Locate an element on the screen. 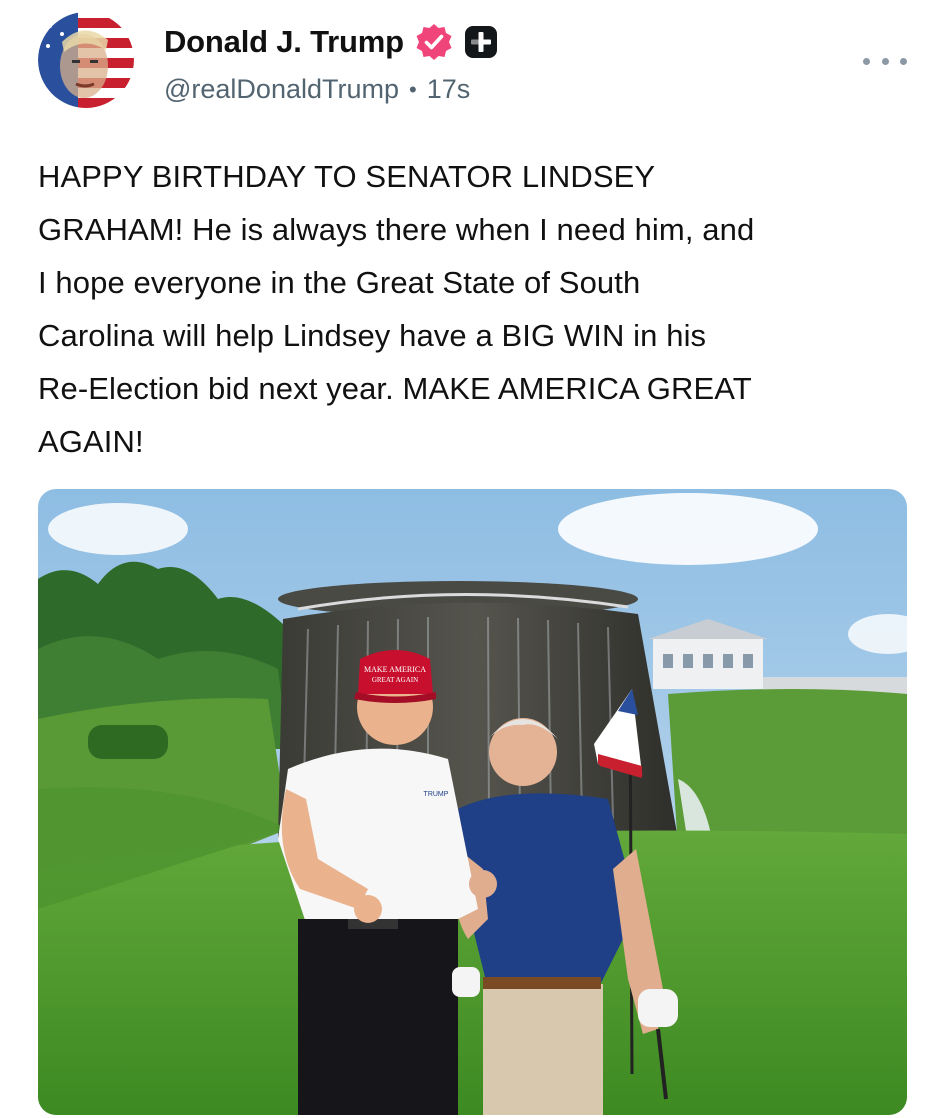 The height and width of the screenshot is (1118, 945). plus-badge-icon is located at coordinates (480, 42).